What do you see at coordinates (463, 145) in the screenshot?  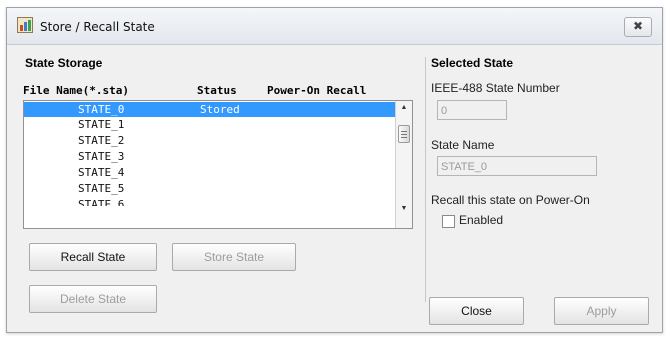 I see `state-name-label: State Name` at bounding box center [463, 145].